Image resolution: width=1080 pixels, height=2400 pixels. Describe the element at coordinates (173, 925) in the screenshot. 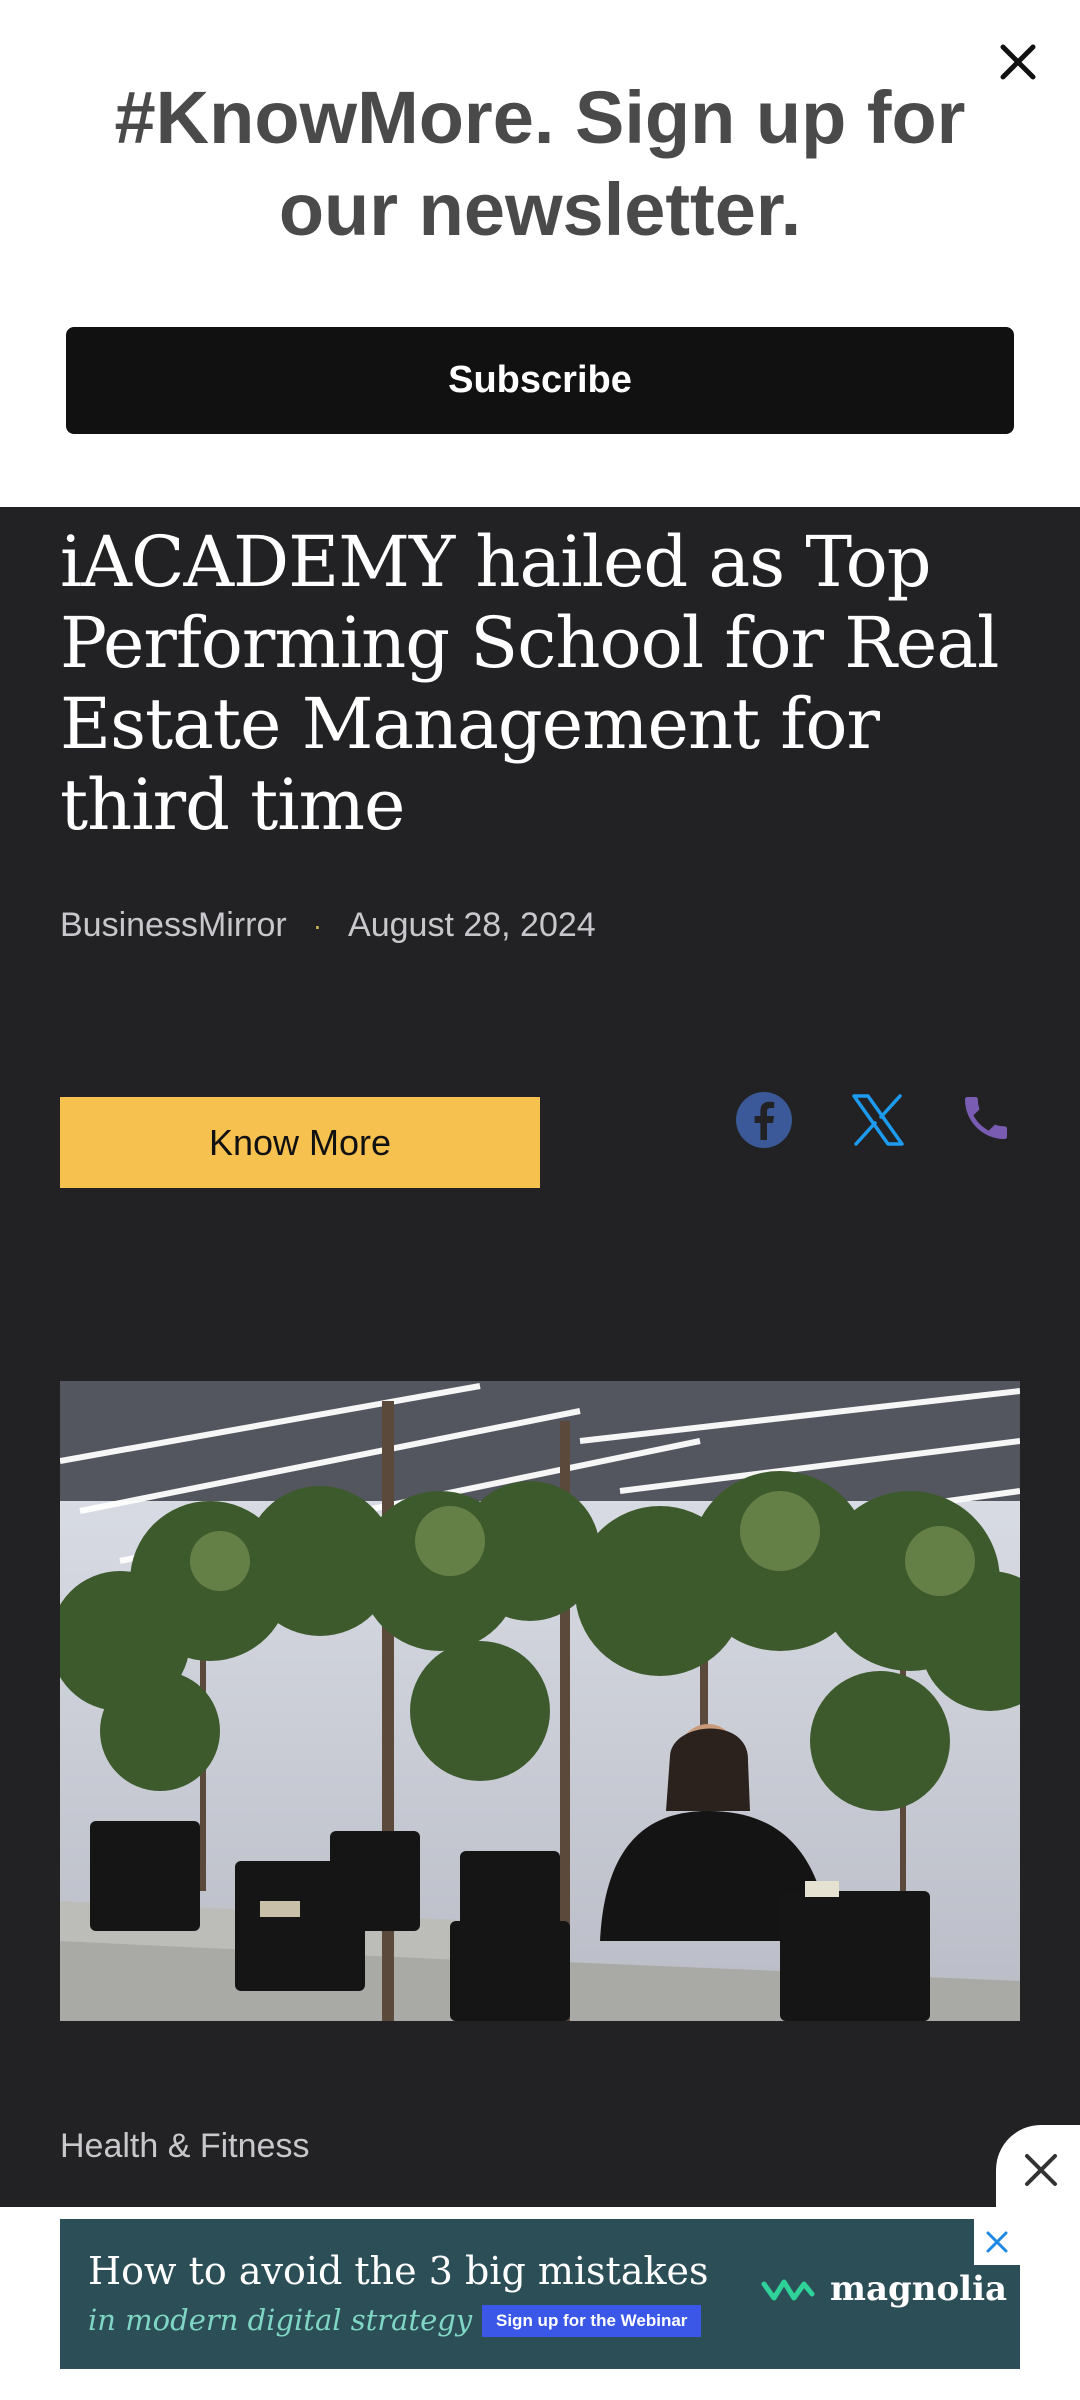

I see `article-source: BusinessMirror` at that location.